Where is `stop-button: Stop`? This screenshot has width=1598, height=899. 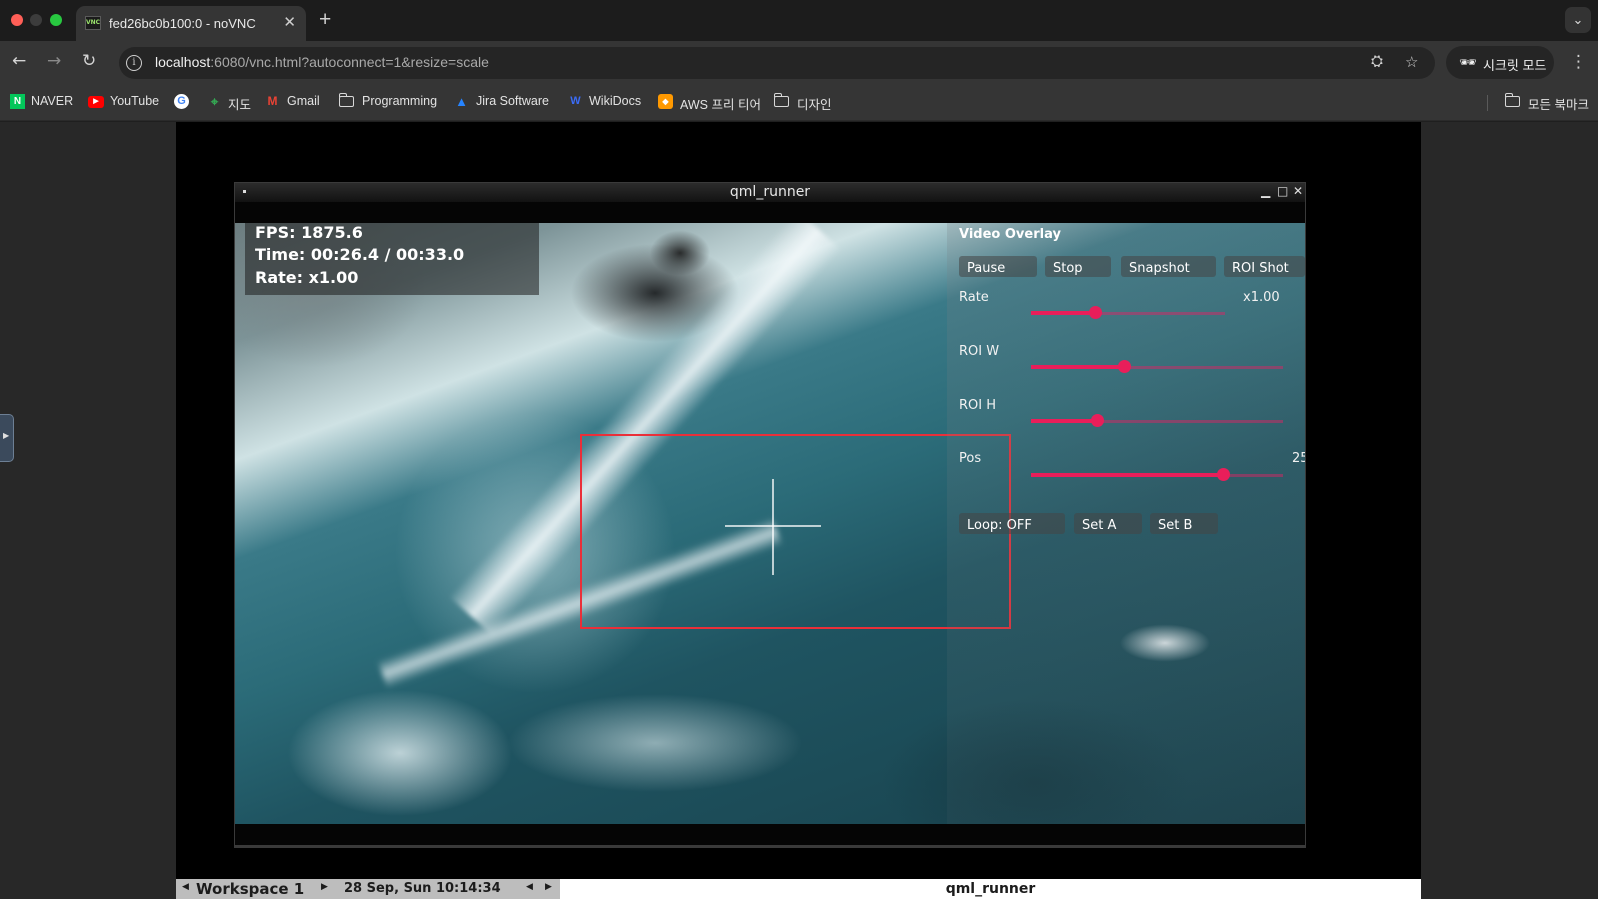 stop-button: Stop is located at coordinates (1078, 266).